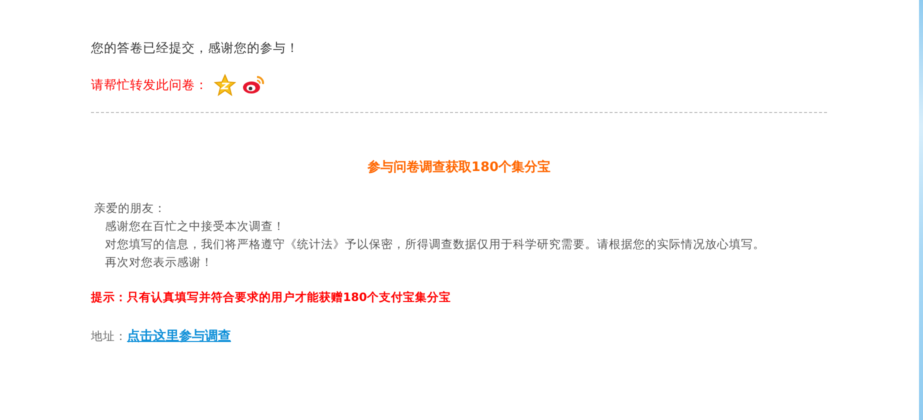 This screenshot has height=420, width=923. Describe the element at coordinates (435, 244) in the screenshot. I see `letter-line: 对您填写的信息，我们将严格遵守《统计法》予以保密，所得调查数据仅用于科学研究需要。请根据您的实际情况放心填写。` at that location.